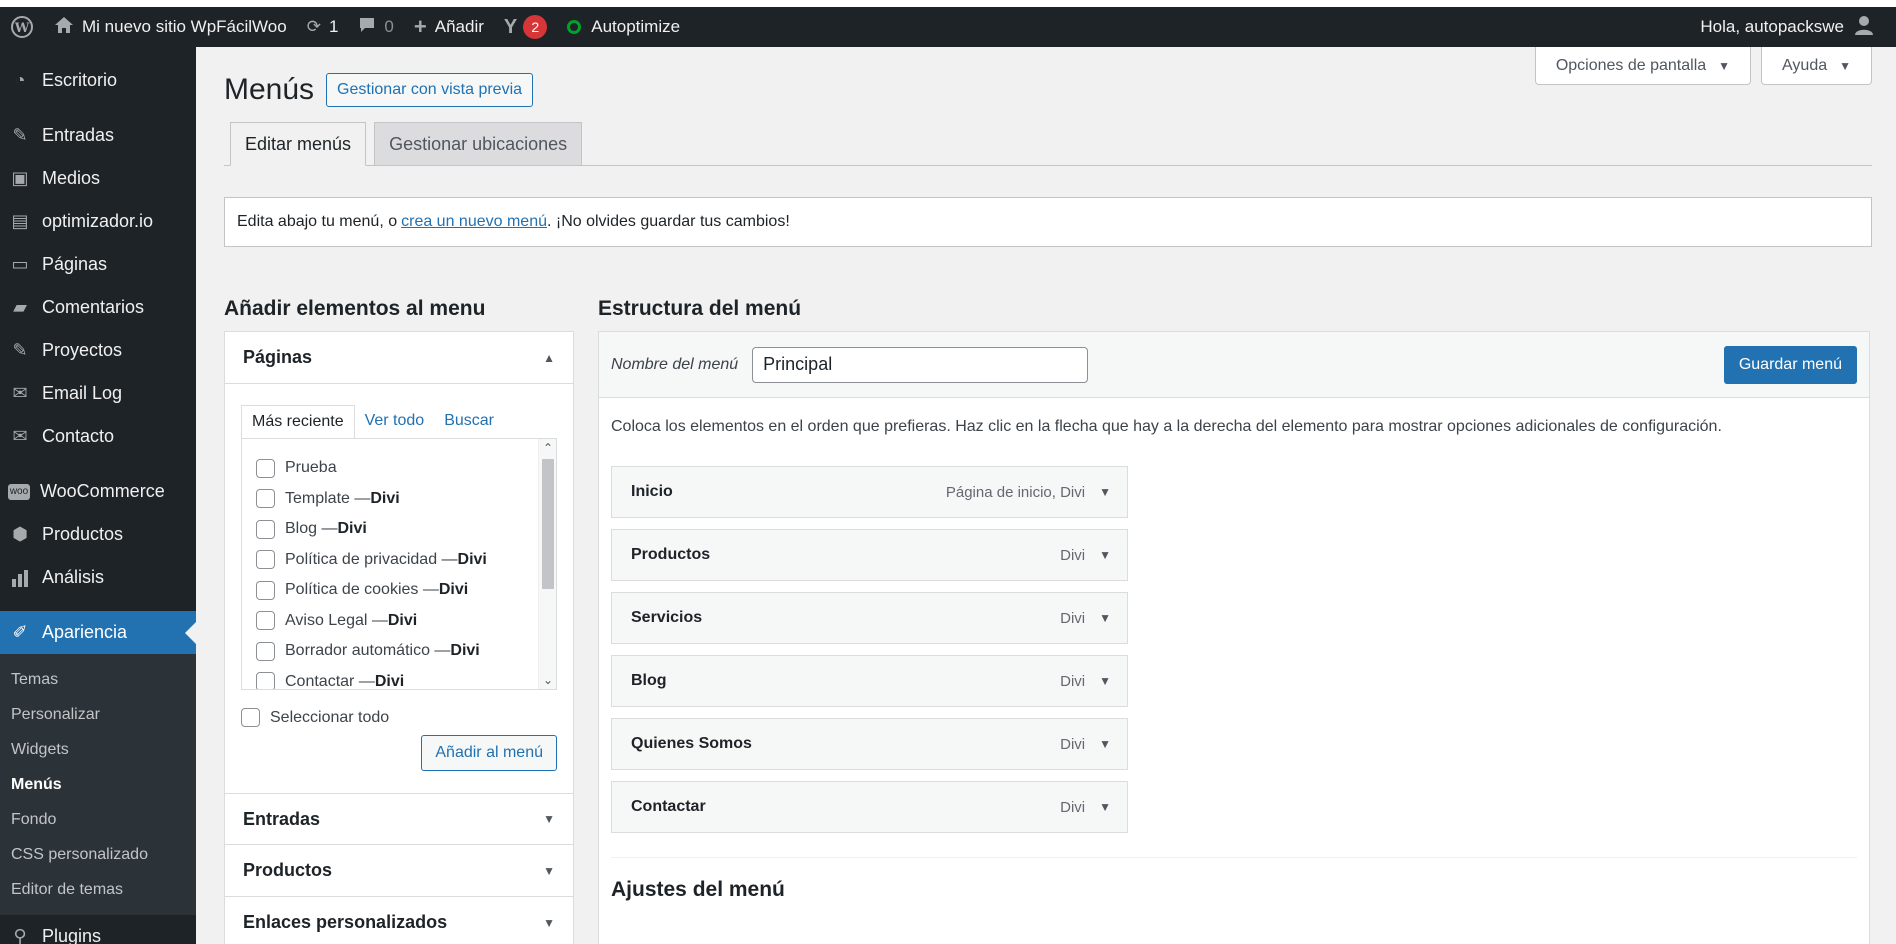 The width and height of the screenshot is (1896, 944). I want to click on user-account-link: Hola, autopackswe, so click(1787, 27).